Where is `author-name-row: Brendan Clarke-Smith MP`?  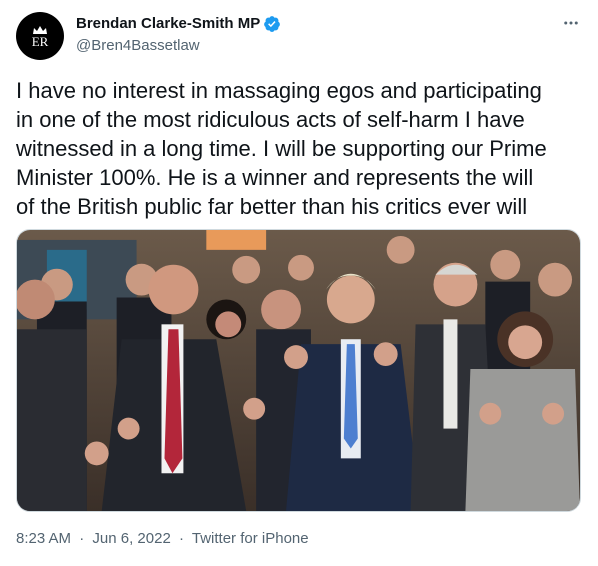
author-name-row: Brendan Clarke-Smith MP is located at coordinates (178, 24).